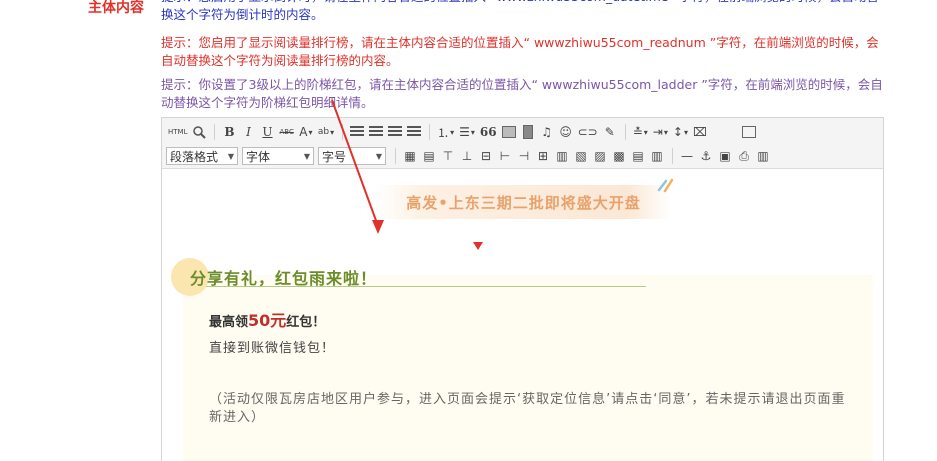 Image resolution: width=937 pixels, height=461 pixels. I want to click on insert-col-right-icon: ⊣, so click(524, 156).